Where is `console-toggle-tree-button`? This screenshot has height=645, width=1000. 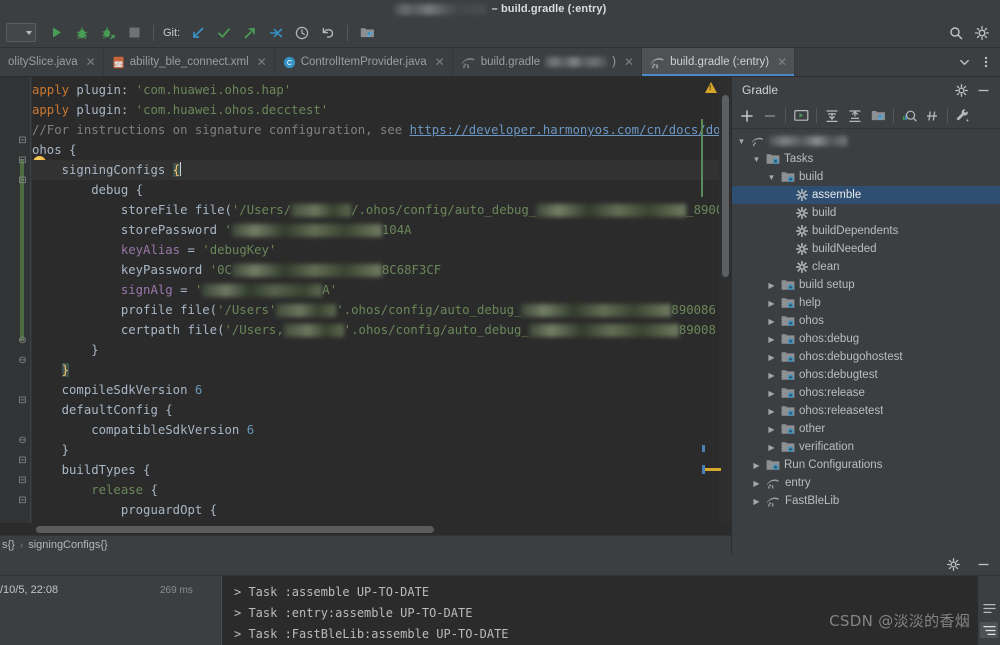
console-toggle-tree-button is located at coordinates (989, 630).